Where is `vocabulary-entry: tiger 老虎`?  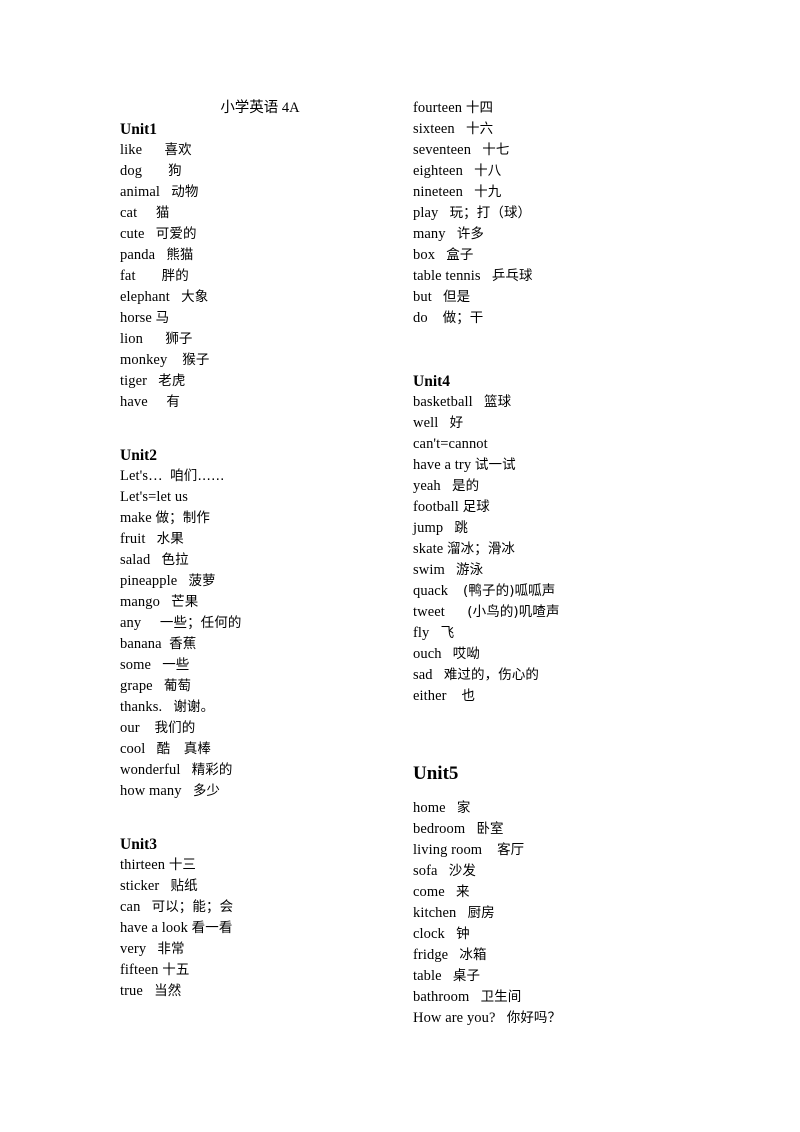
vocabulary-entry: tiger 老虎 is located at coordinates (265, 381).